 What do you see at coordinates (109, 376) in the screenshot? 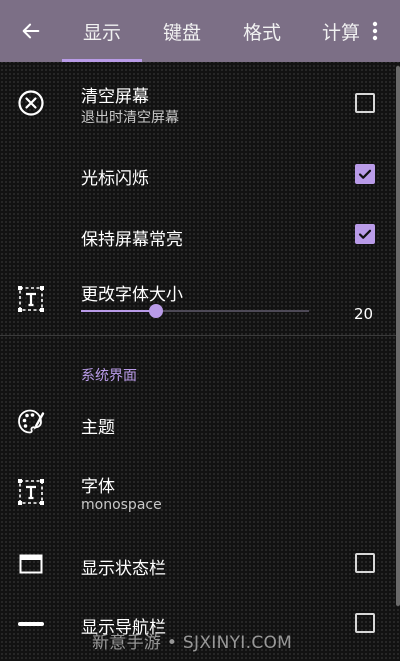
I see `system-ui-header: 系统界面` at bounding box center [109, 376].